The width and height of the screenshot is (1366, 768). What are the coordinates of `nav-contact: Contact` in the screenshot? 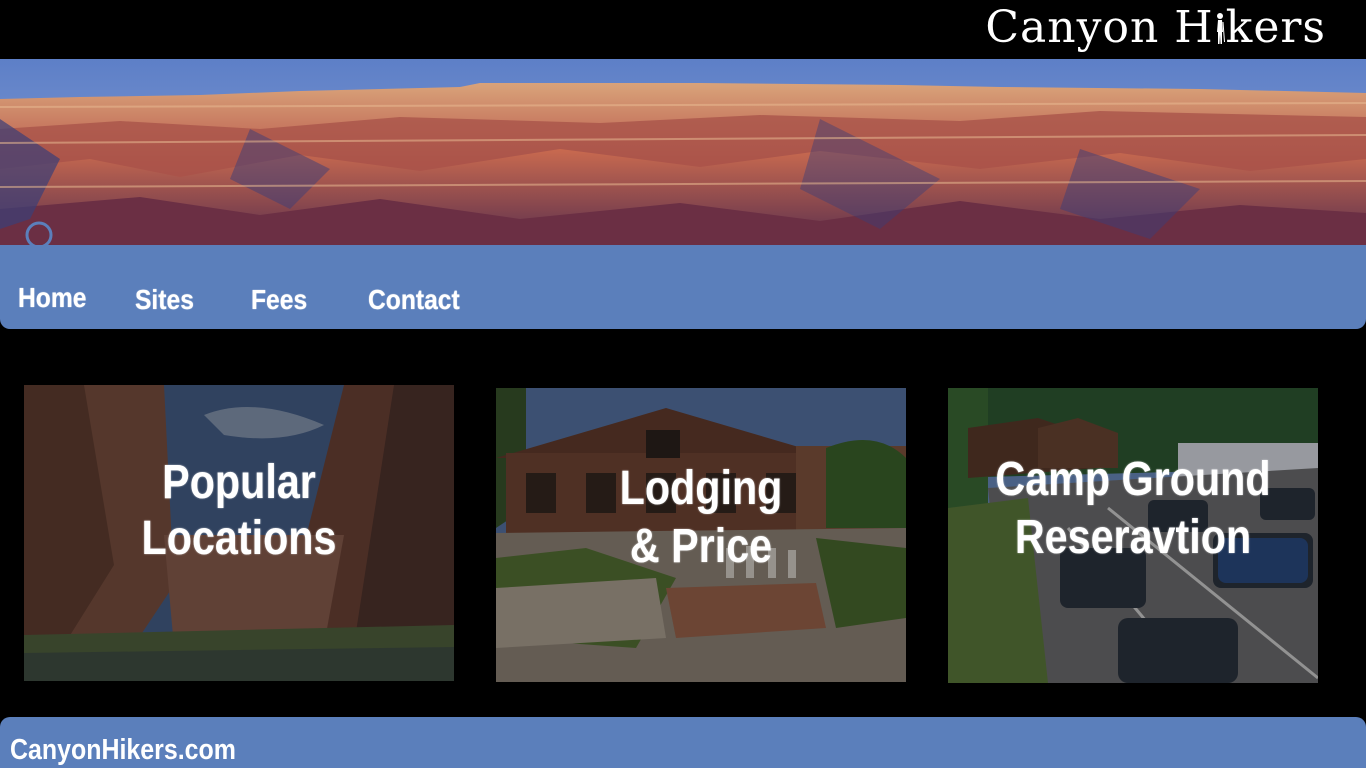 It's located at (414, 300).